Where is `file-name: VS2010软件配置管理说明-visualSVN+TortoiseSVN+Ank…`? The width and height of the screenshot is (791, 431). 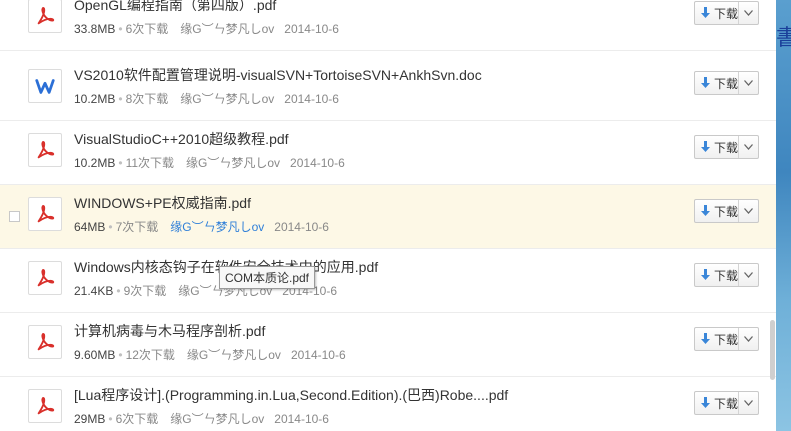
file-name: VS2010软件配置管理说明-visualSVN+TortoiseSVN+Ank… is located at coordinates (278, 75).